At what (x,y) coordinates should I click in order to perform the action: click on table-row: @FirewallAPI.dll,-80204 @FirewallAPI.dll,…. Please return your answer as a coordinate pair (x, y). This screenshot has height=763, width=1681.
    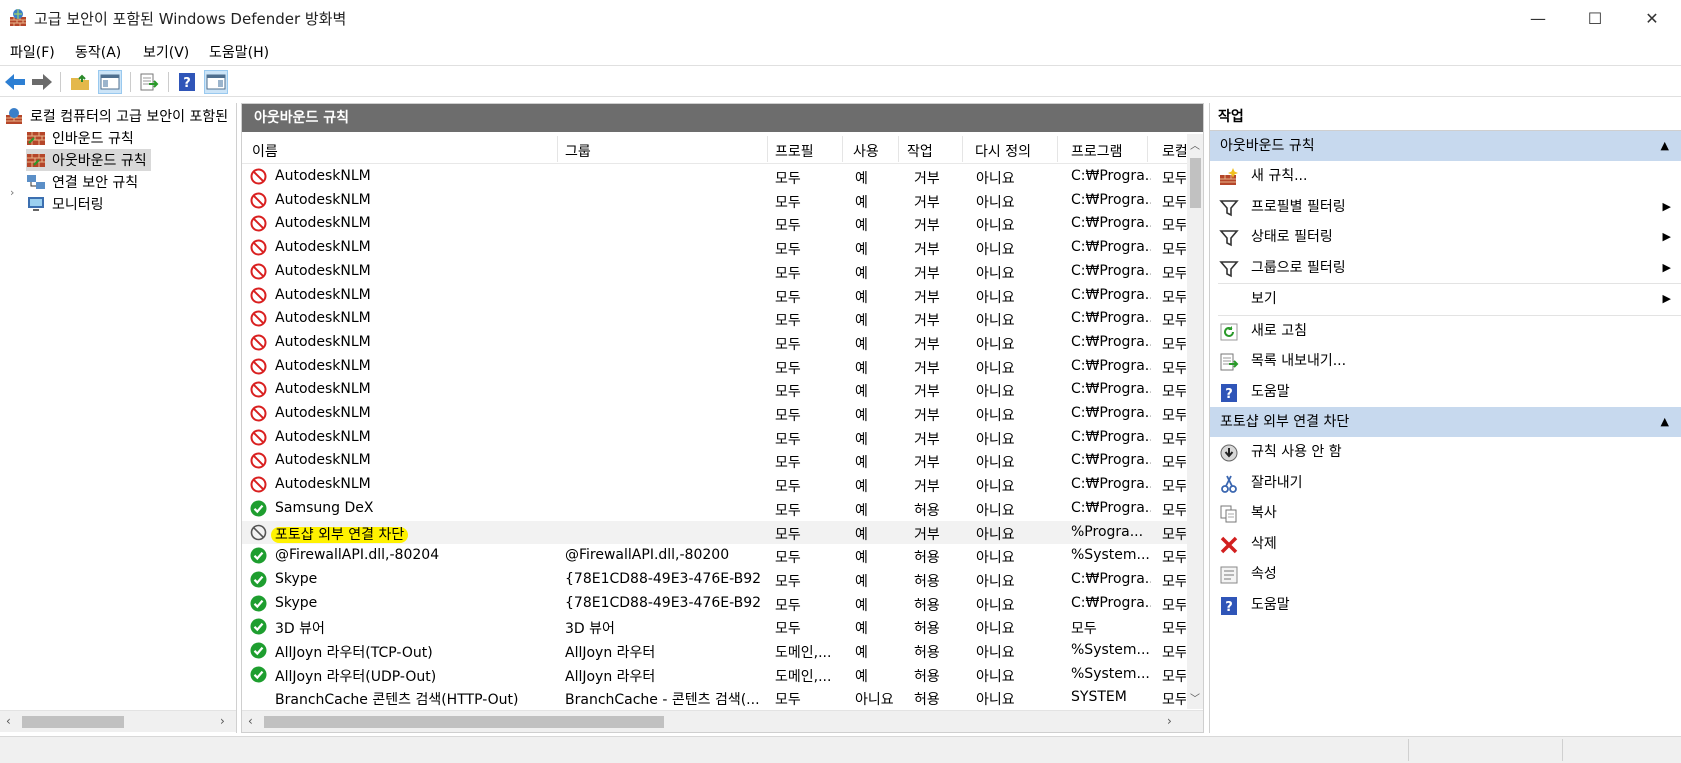
    Looking at the image, I should click on (714, 556).